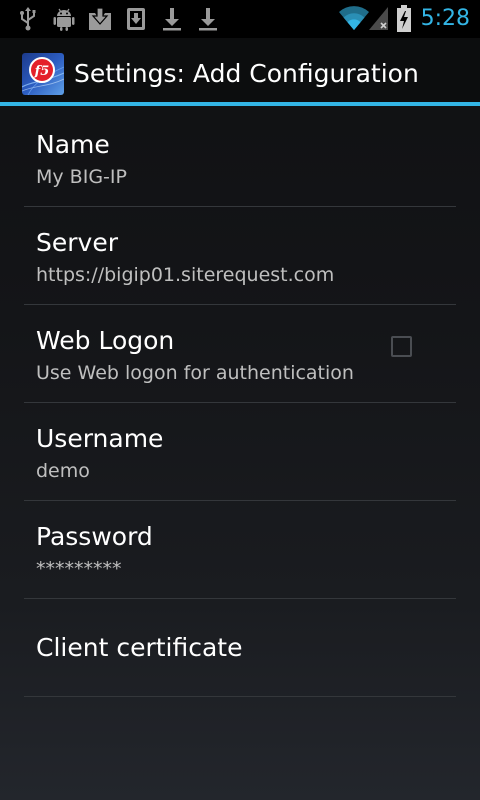  Describe the element at coordinates (240, 19) in the screenshot. I see `status-bar: 5:28` at that location.